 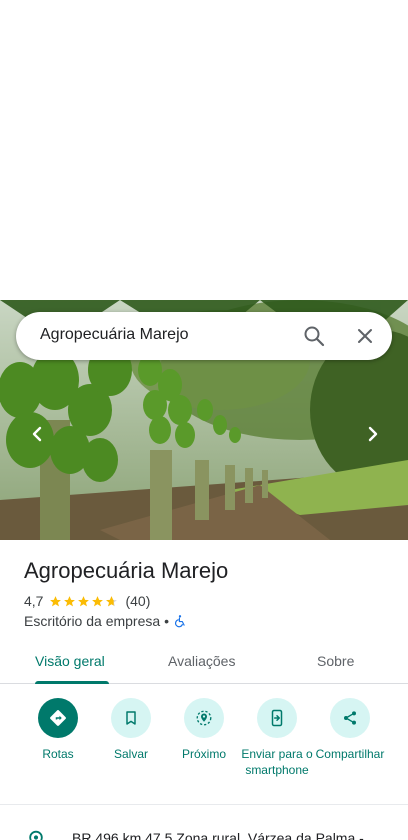 What do you see at coordinates (180, 621) in the screenshot?
I see `wheelchair-accessible-icon` at bounding box center [180, 621].